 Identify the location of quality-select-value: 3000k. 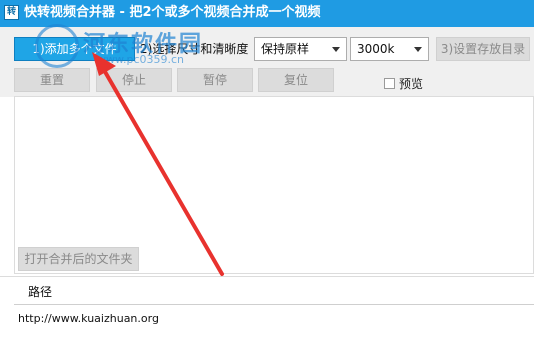
(376, 49).